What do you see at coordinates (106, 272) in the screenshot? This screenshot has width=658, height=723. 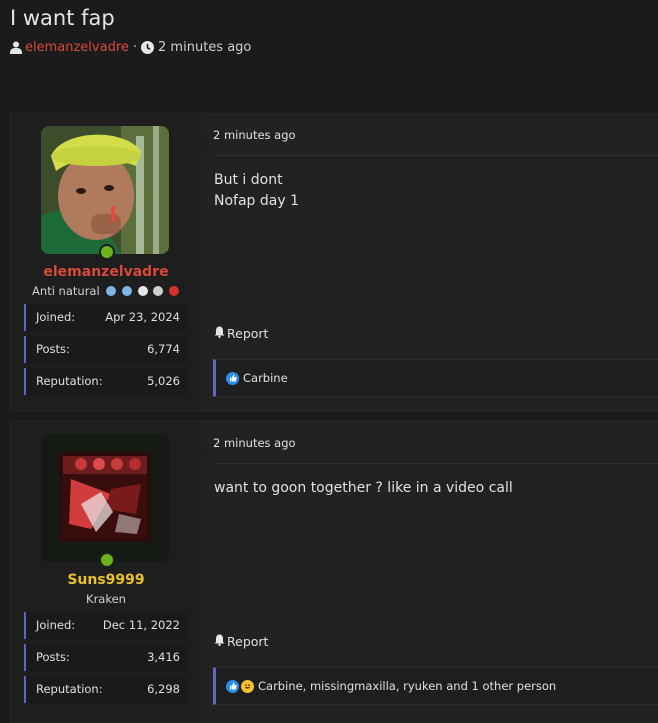 I see `post-username: elemanzelvadre` at bounding box center [106, 272].